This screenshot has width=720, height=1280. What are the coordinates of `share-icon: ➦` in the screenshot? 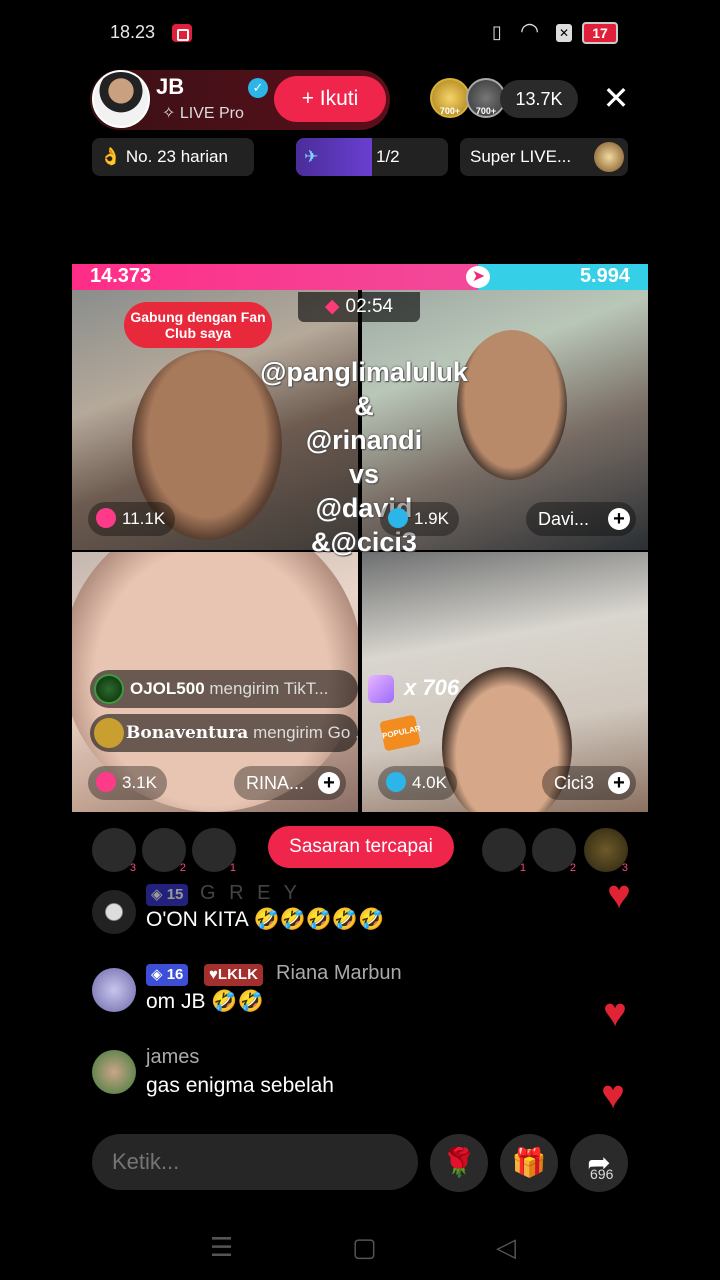 It's located at (599, 1163).